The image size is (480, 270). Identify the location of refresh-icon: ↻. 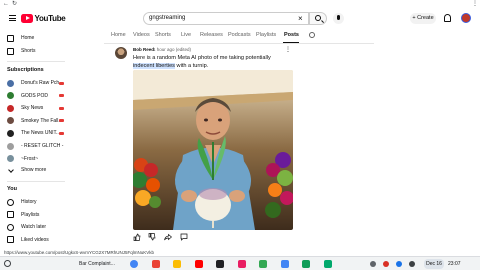
(14, 4).